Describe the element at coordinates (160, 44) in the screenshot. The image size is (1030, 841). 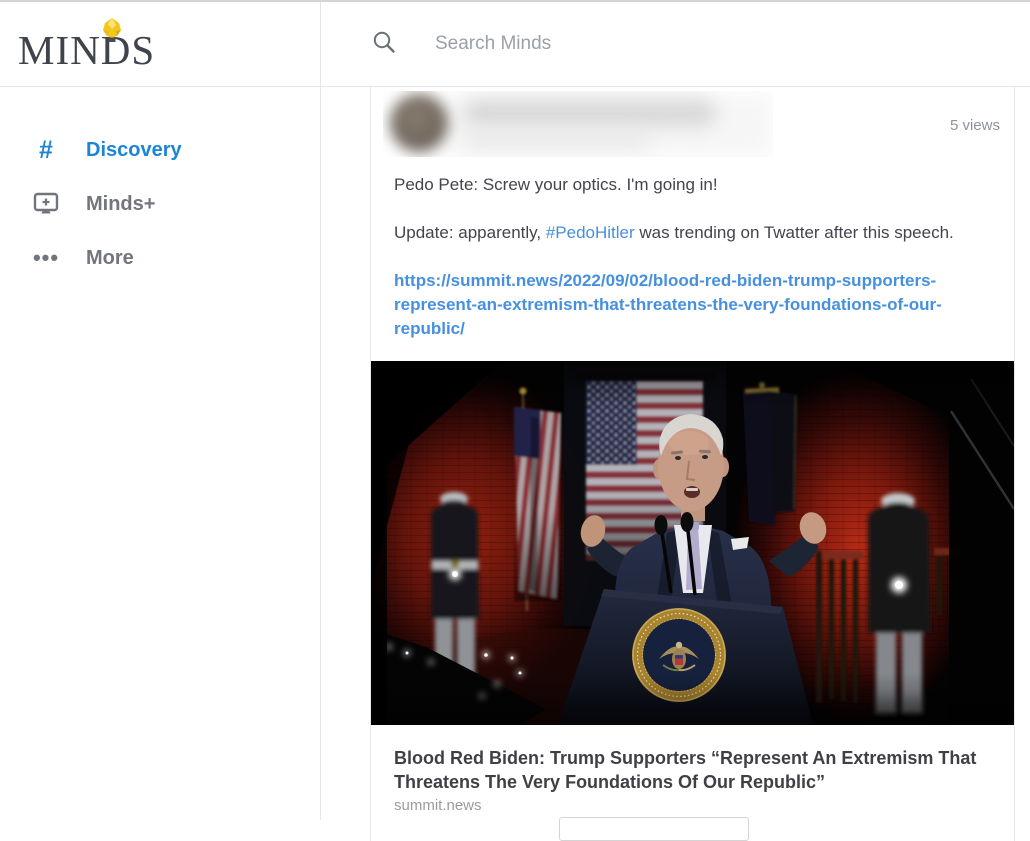
I see `logo-area: M INDS` at that location.